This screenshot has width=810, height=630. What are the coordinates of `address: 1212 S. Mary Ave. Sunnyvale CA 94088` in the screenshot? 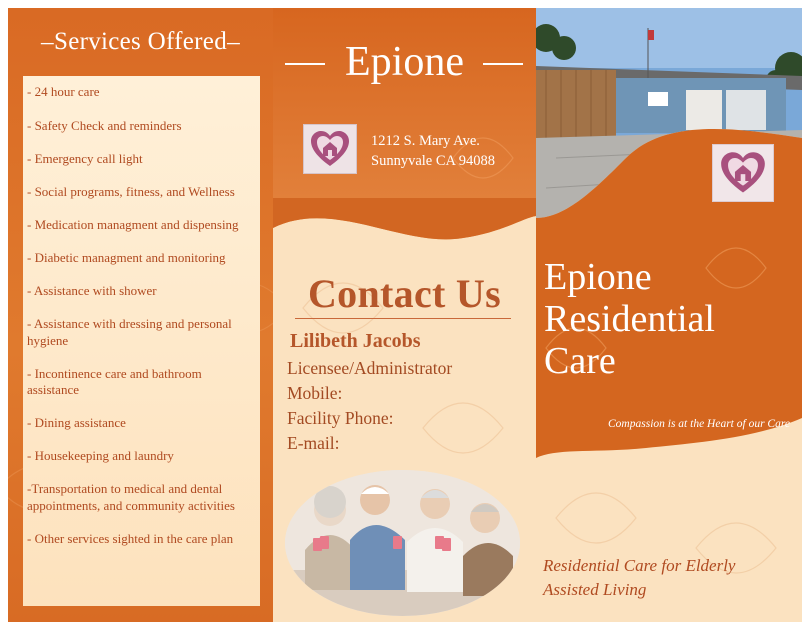 It's located at (433, 151).